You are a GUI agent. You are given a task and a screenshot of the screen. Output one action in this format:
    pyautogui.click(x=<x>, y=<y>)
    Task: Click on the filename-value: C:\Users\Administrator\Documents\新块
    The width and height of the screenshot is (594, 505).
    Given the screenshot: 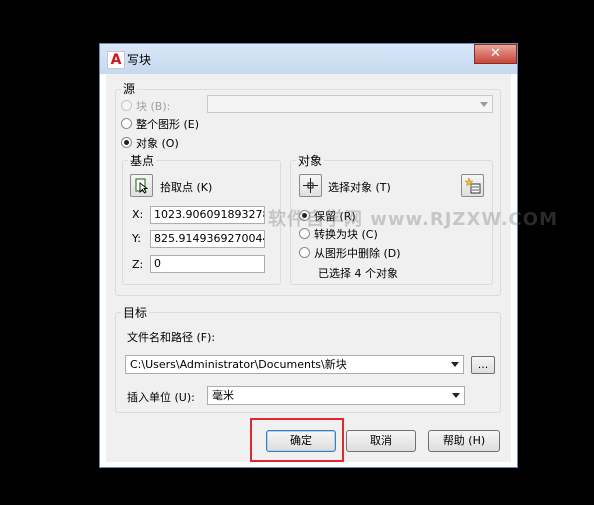 What is the action you would take?
    pyautogui.click(x=238, y=364)
    